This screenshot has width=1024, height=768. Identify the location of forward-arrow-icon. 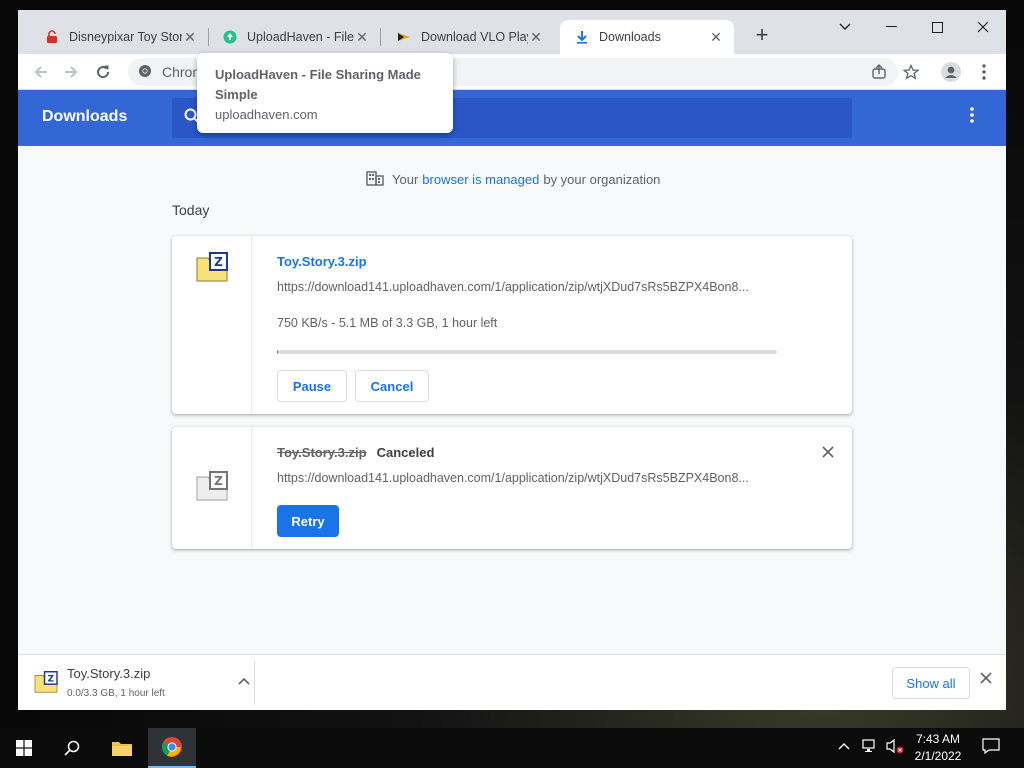
(71, 72).